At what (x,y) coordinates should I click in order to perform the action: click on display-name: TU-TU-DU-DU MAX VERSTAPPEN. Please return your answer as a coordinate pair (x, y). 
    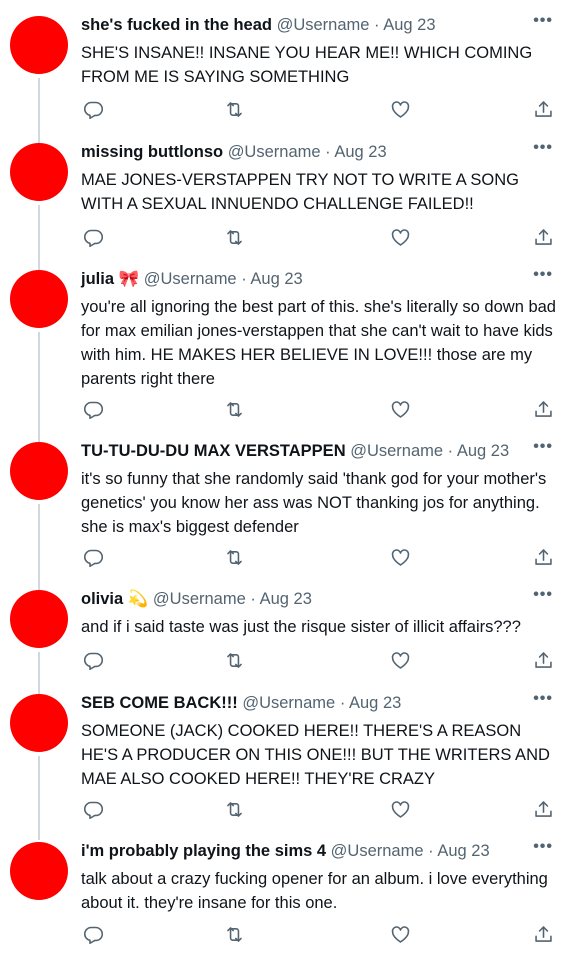
    Looking at the image, I should click on (213, 451).